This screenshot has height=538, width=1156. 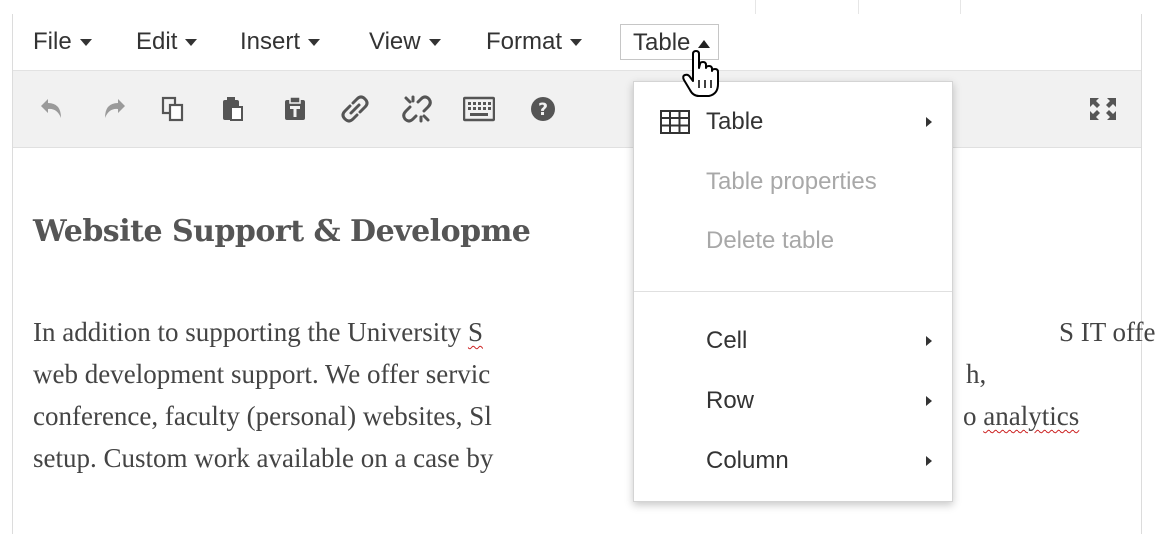 I want to click on unlink-icon, so click(x=417, y=109).